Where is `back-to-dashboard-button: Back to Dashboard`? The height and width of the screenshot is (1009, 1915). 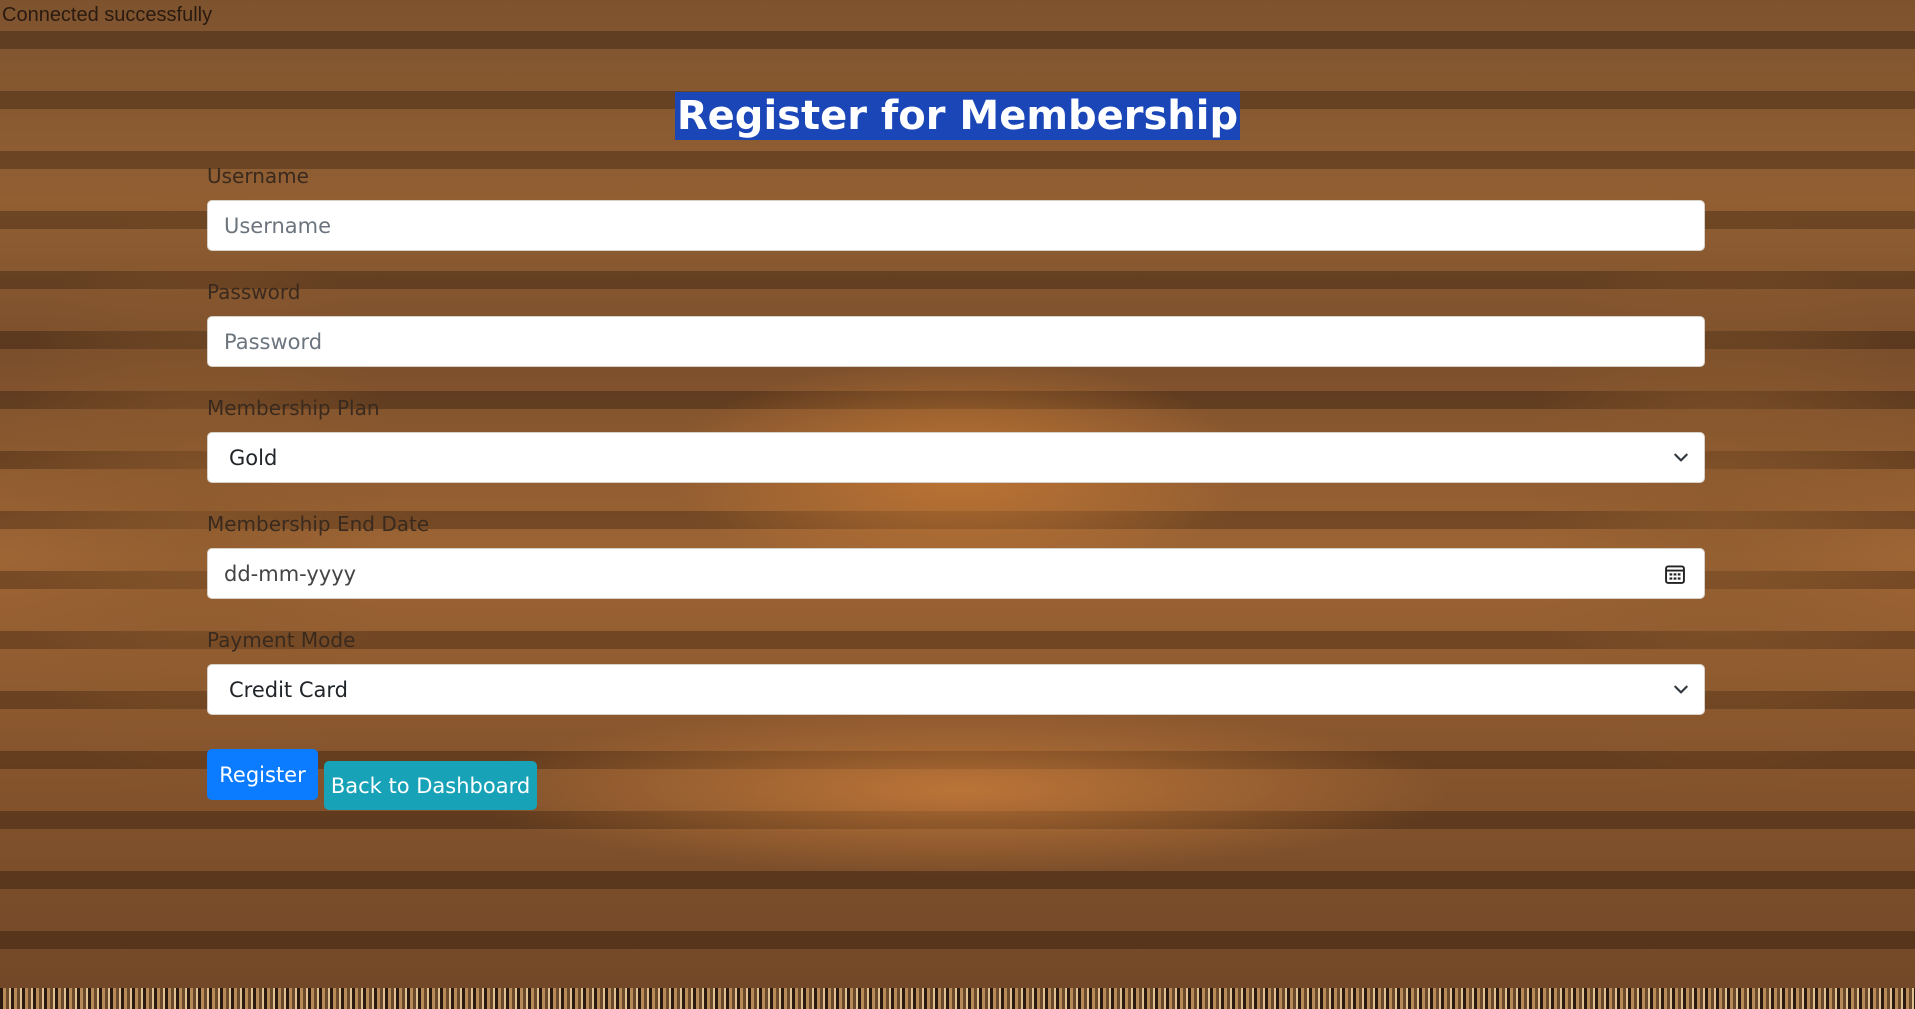 back-to-dashboard-button: Back to Dashboard is located at coordinates (430, 785).